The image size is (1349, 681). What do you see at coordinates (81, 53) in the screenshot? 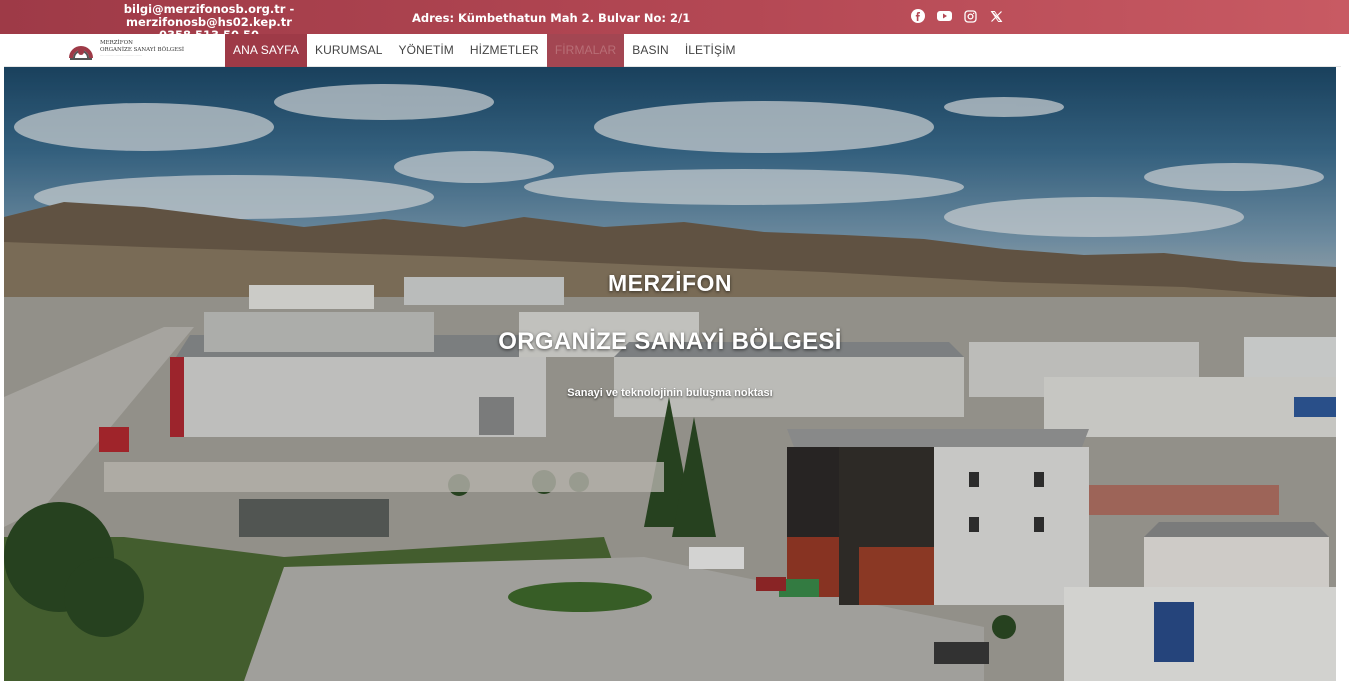
I see `osb-emblem-icon` at bounding box center [81, 53].